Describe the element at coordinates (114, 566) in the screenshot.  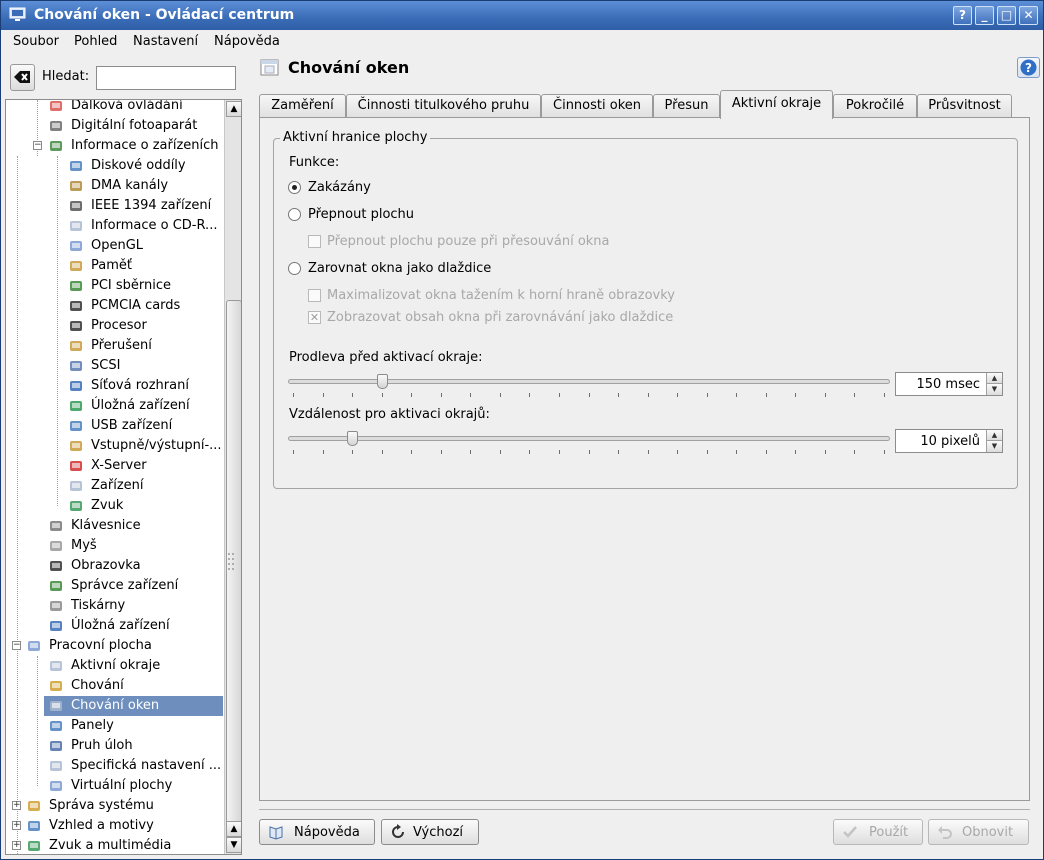
I see `tree-item: Obrazovka` at that location.